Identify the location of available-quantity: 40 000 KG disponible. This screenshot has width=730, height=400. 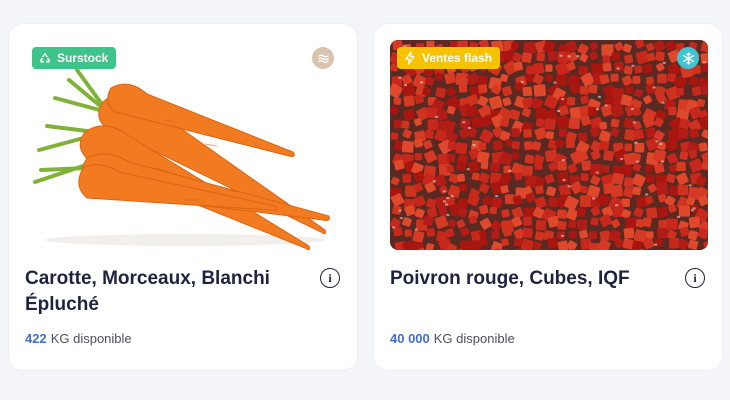
(452, 338).